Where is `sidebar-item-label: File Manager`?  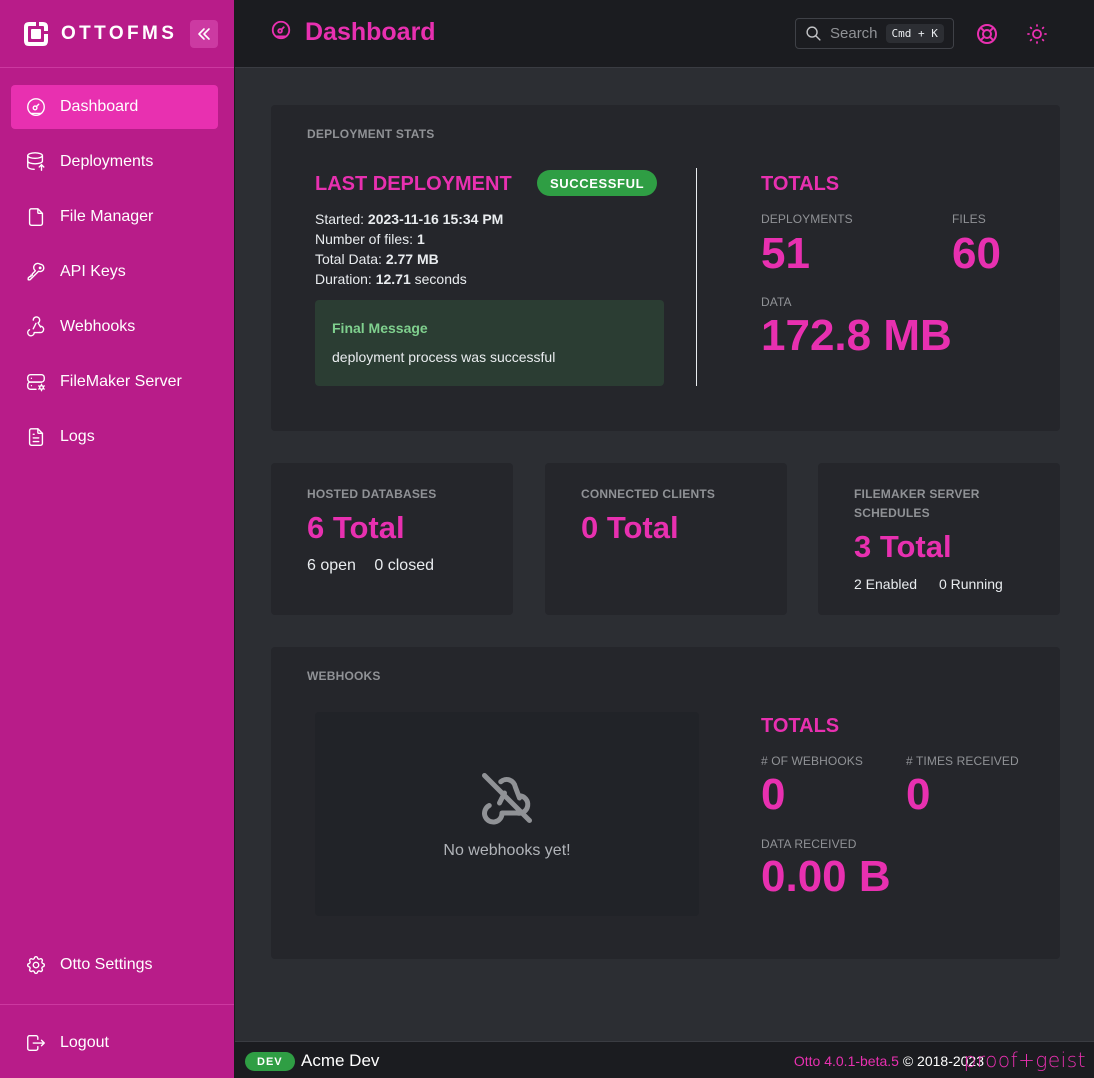 sidebar-item-label: File Manager is located at coordinates (107, 216).